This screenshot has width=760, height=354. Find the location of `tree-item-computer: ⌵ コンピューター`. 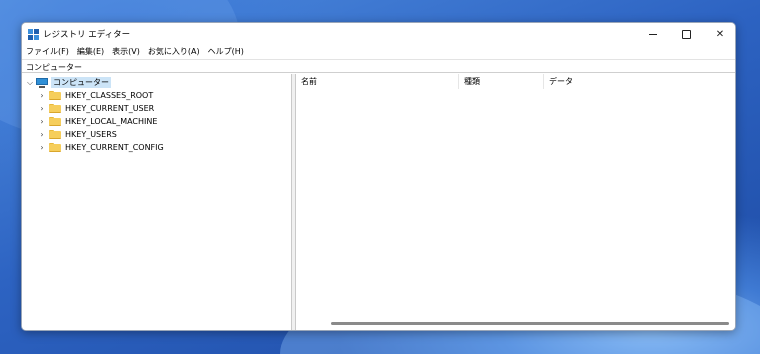

tree-item-computer: ⌵ コンピューター is located at coordinates (68, 82).